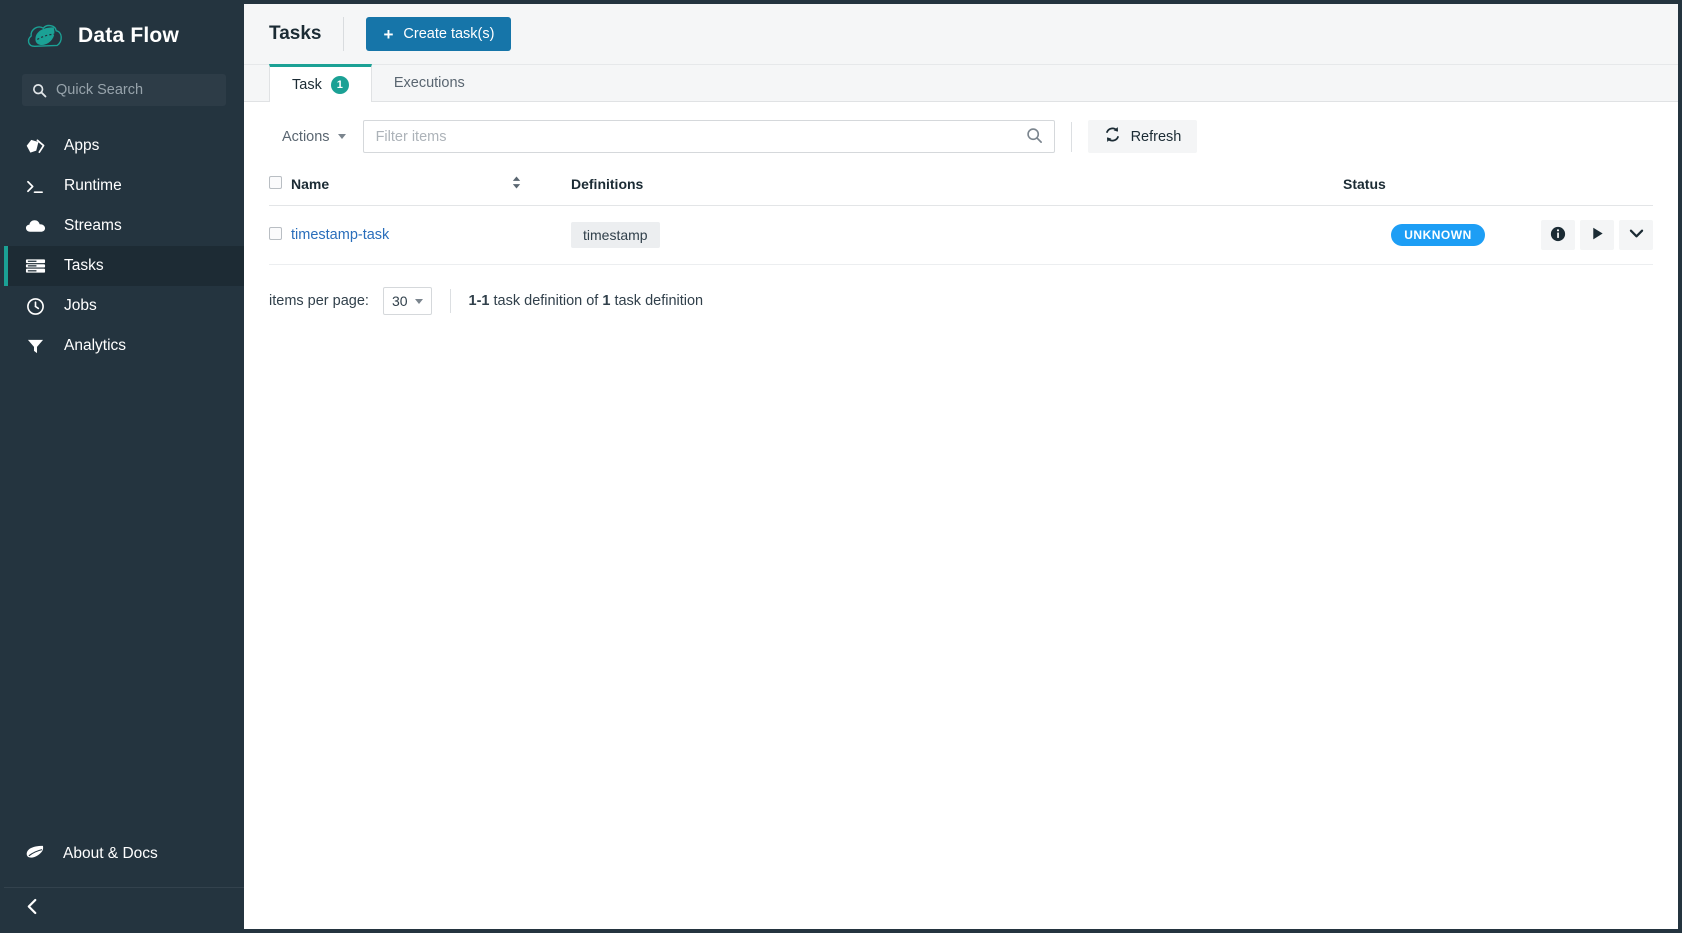 This screenshot has height=933, width=1682. I want to click on row-actions-cell, so click(1593, 235).